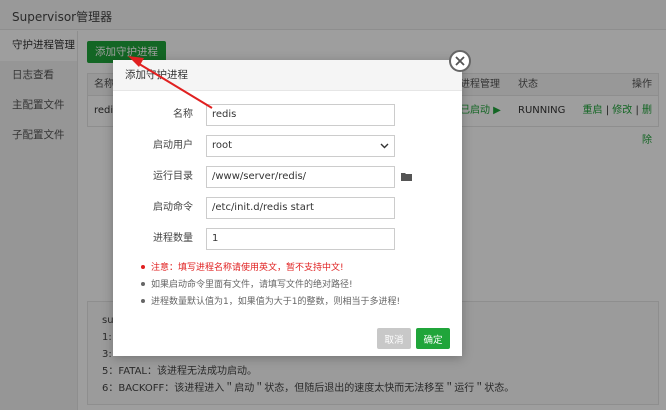 The width and height of the screenshot is (666, 410). I want to click on annotation-arrow, so click(170, 82).